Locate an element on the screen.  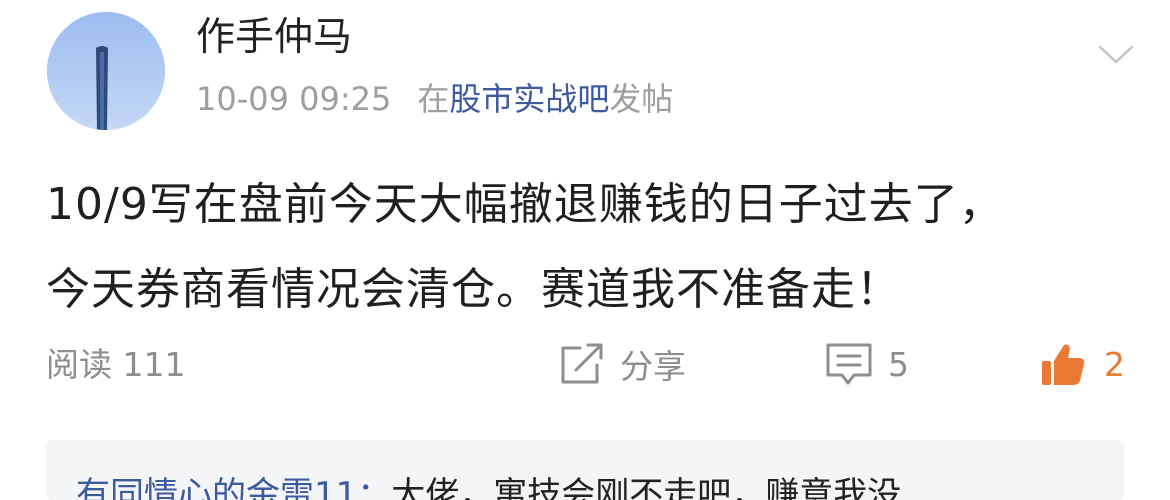
action-bar: 阅读 111 分享 5 2 is located at coordinates (585, 364).